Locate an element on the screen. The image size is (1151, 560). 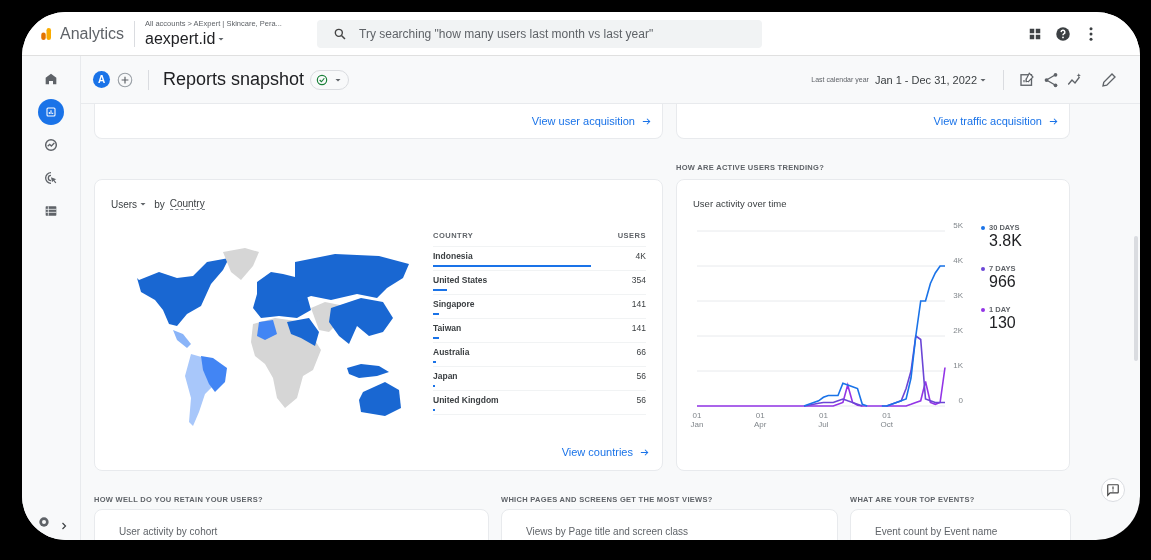
table-cell: Japan is located at coordinates (445, 375).